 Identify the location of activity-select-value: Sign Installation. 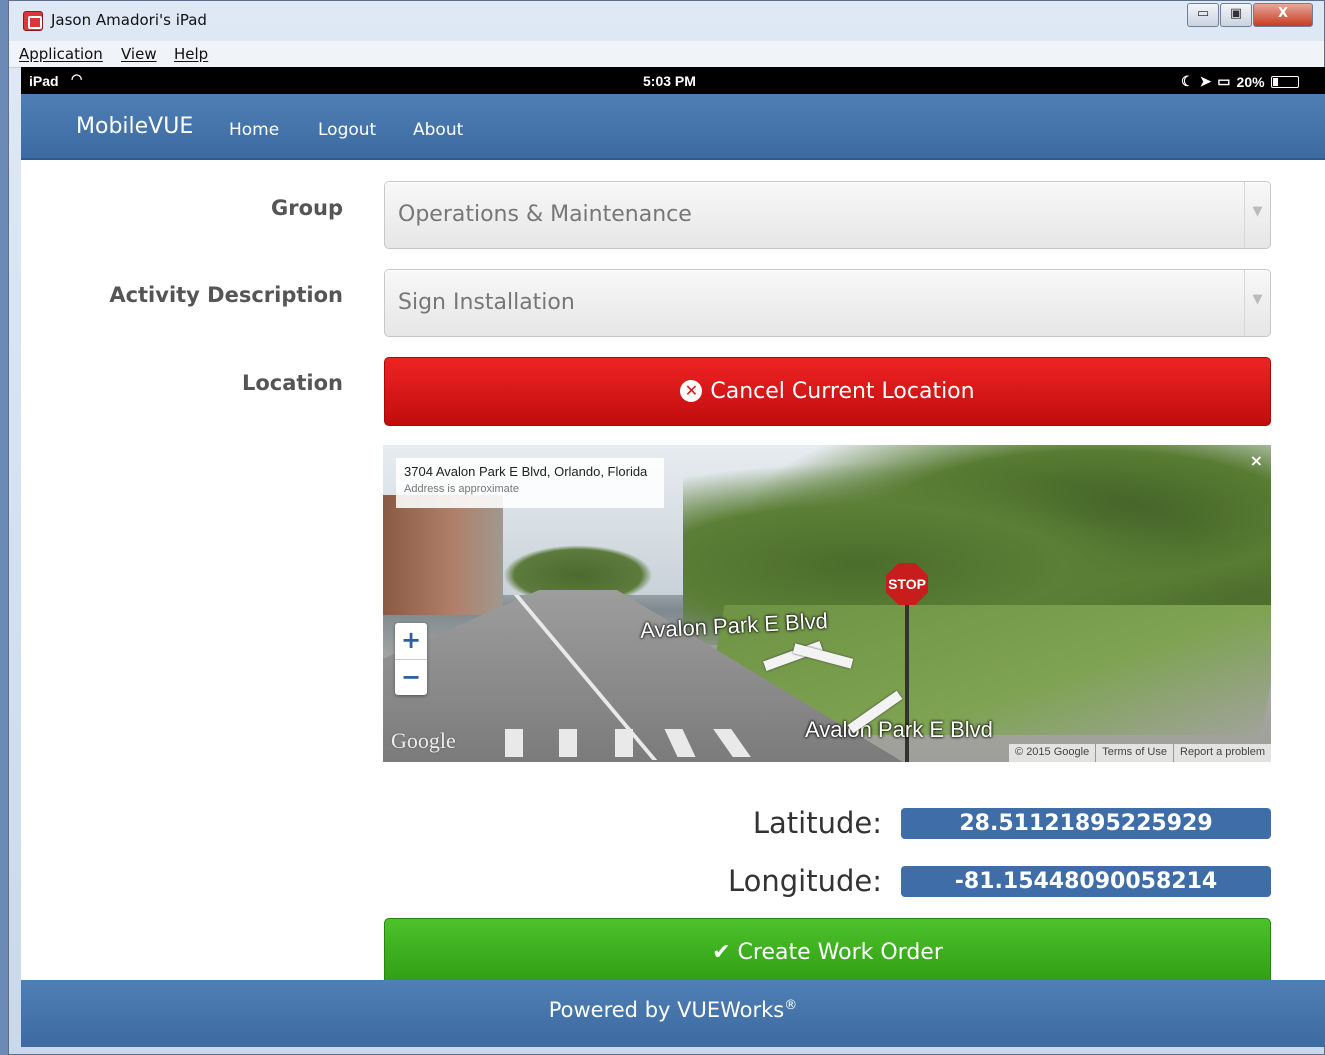
(486, 302).